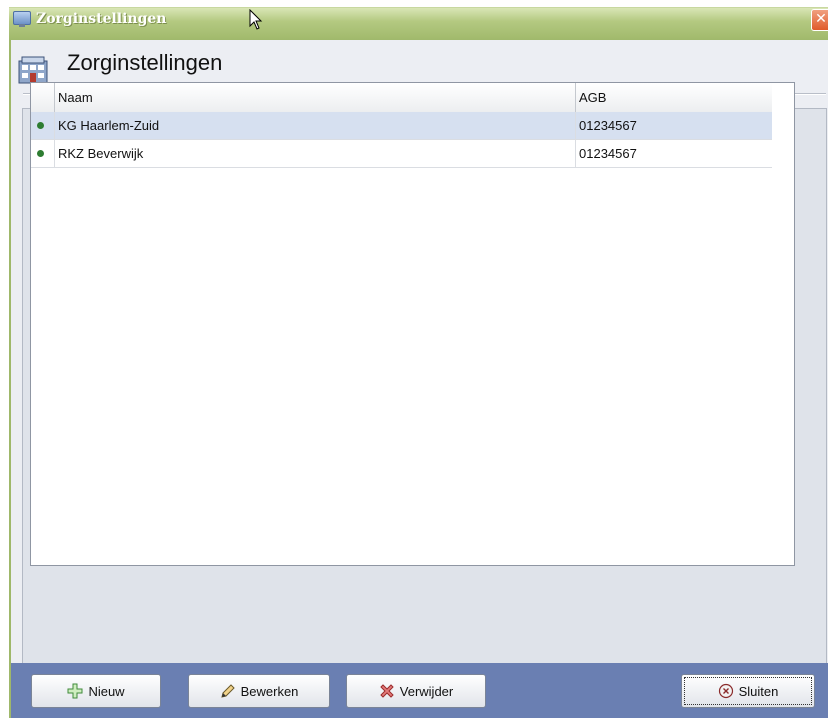  Describe the element at coordinates (674, 97) in the screenshot. I see `column-header-agb: AGB` at that location.